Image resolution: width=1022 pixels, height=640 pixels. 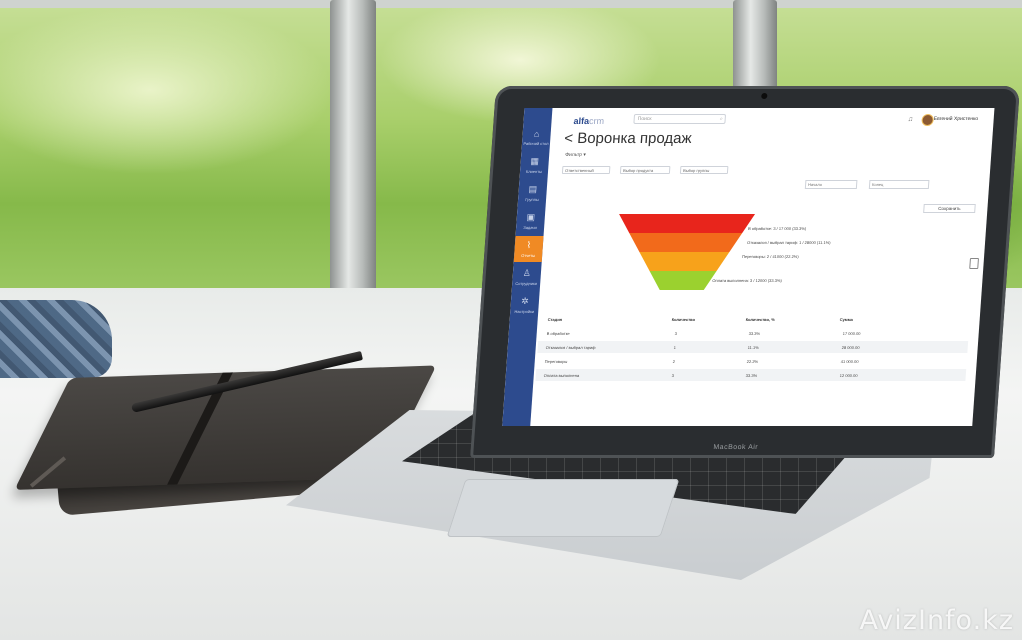 What do you see at coordinates (526, 283) in the screenshot?
I see `sidebar-item-label: Сотрудники` at bounding box center [526, 283].